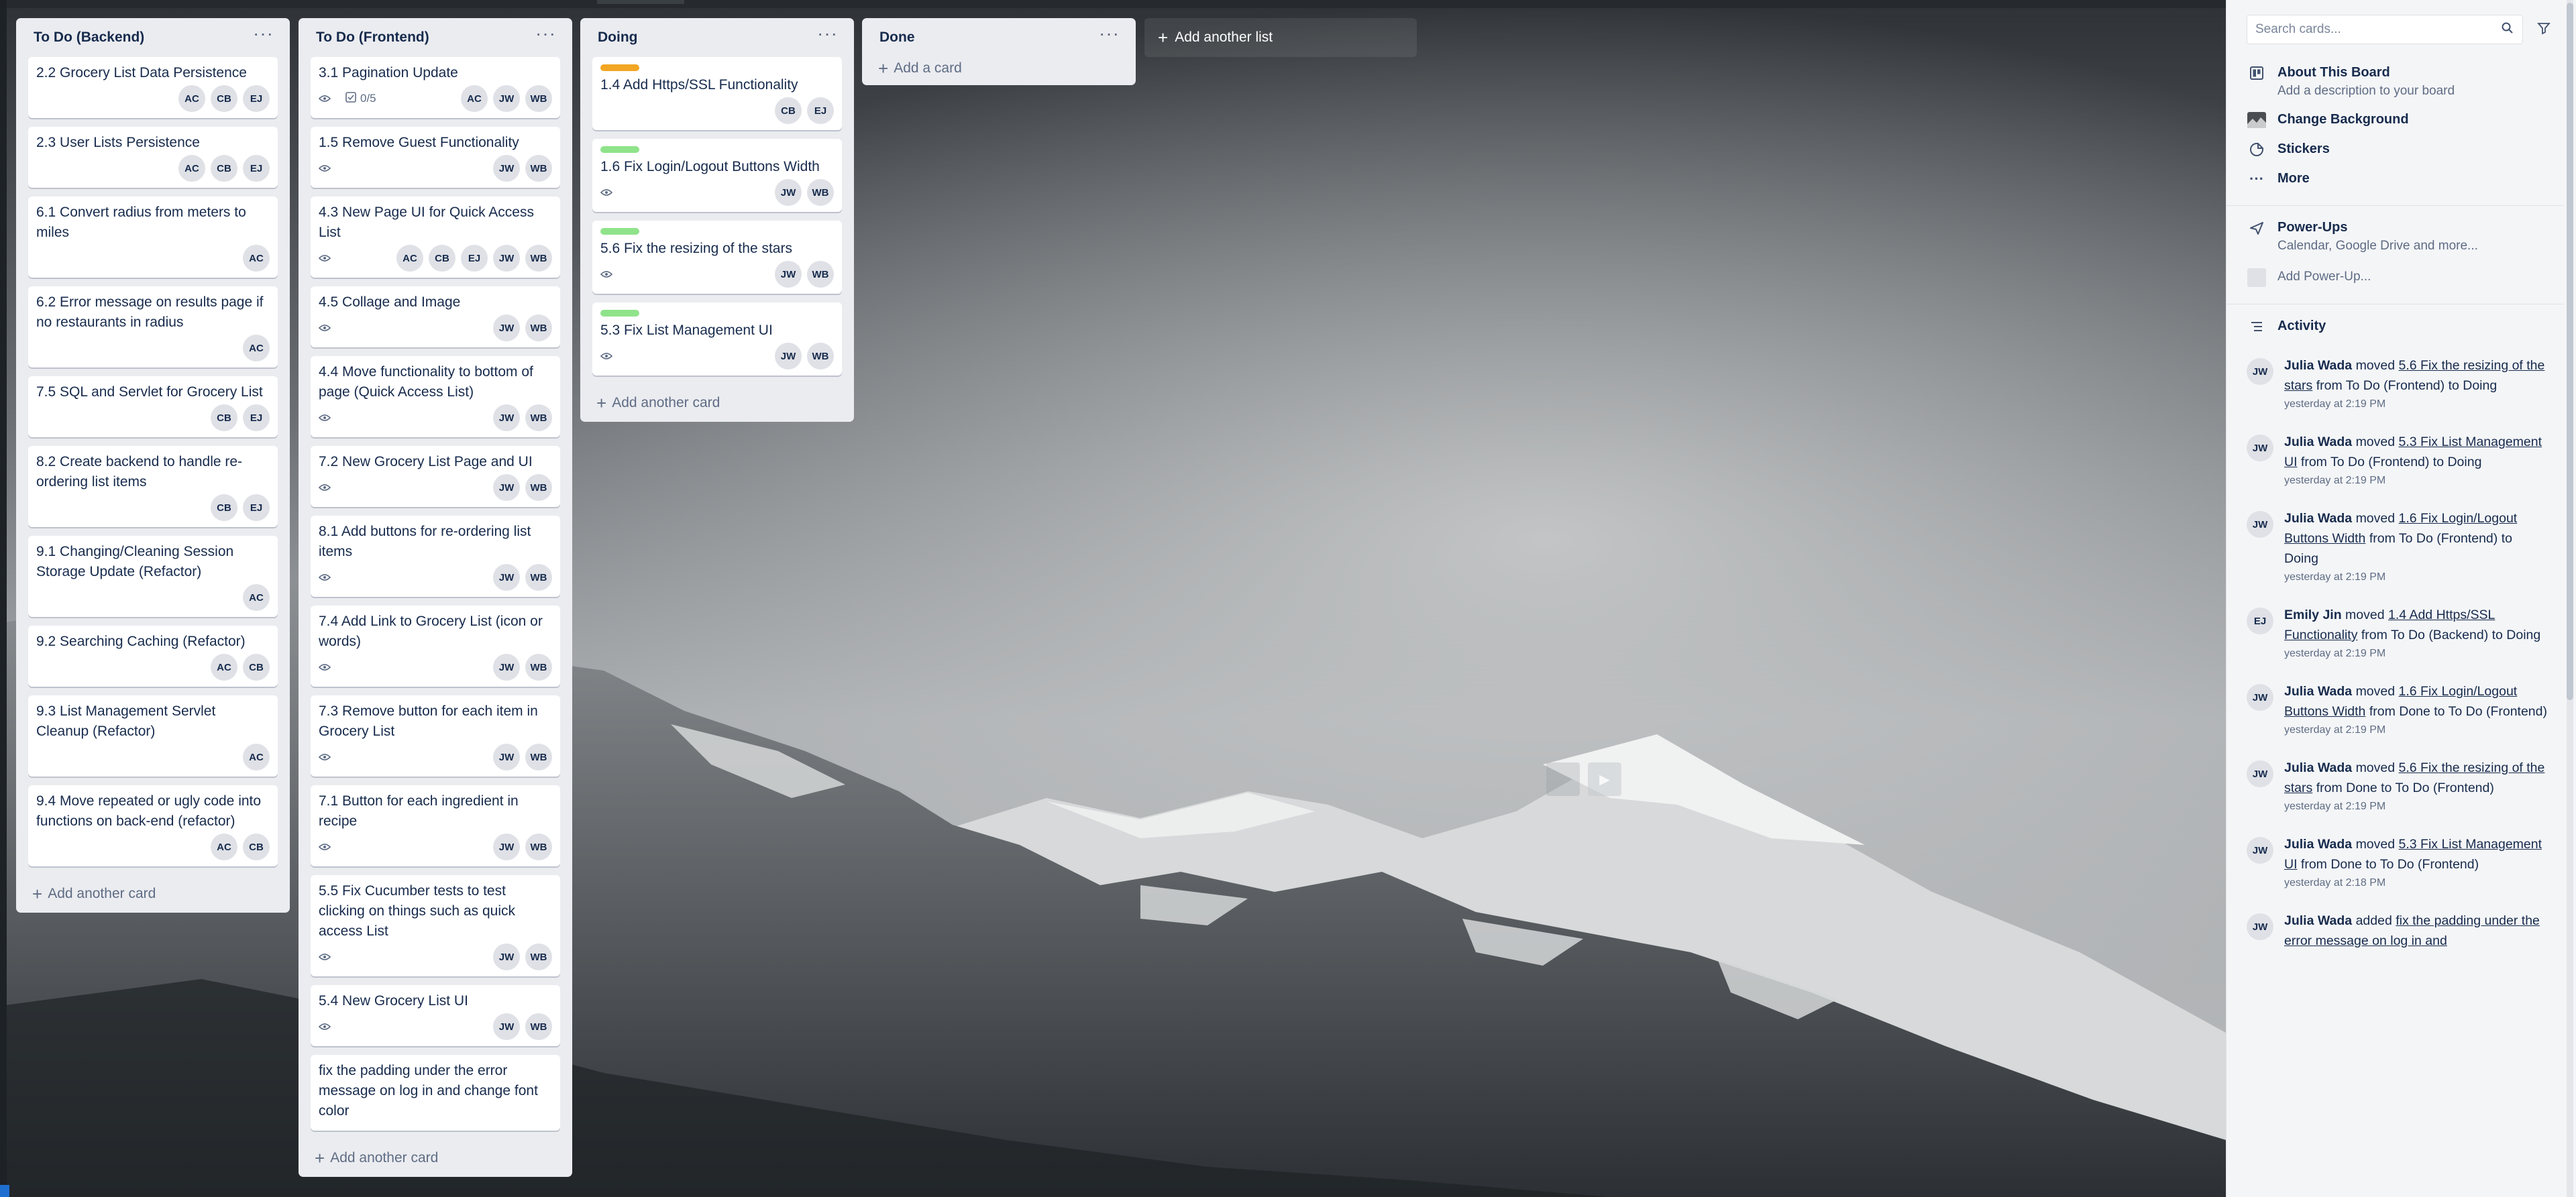 Image resolution: width=2576 pixels, height=1197 pixels. Describe the element at coordinates (435, 157) in the screenshot. I see `card: 1.5 Remove Guest Functionality JW WB` at that location.